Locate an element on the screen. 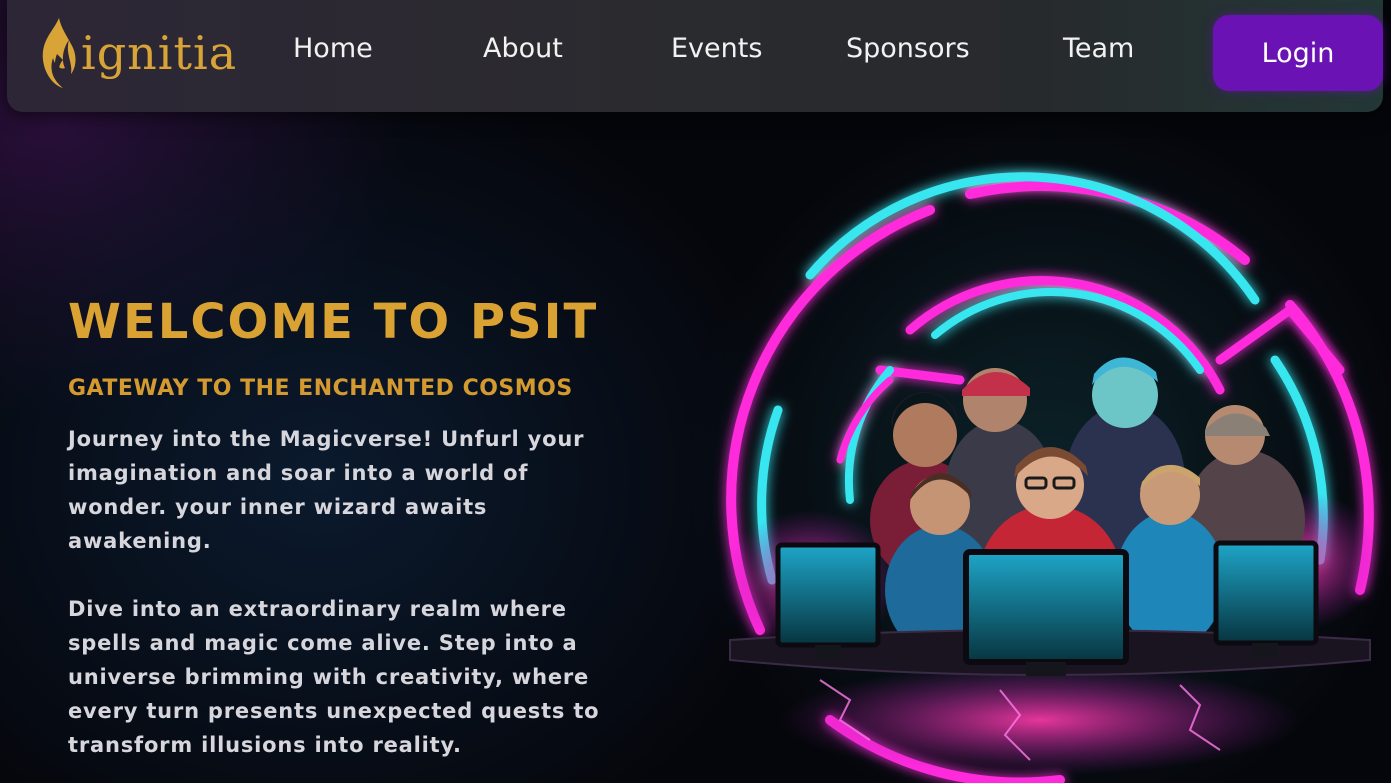 The image size is (1391, 783). logo-text: ignitia is located at coordinates (159, 53).